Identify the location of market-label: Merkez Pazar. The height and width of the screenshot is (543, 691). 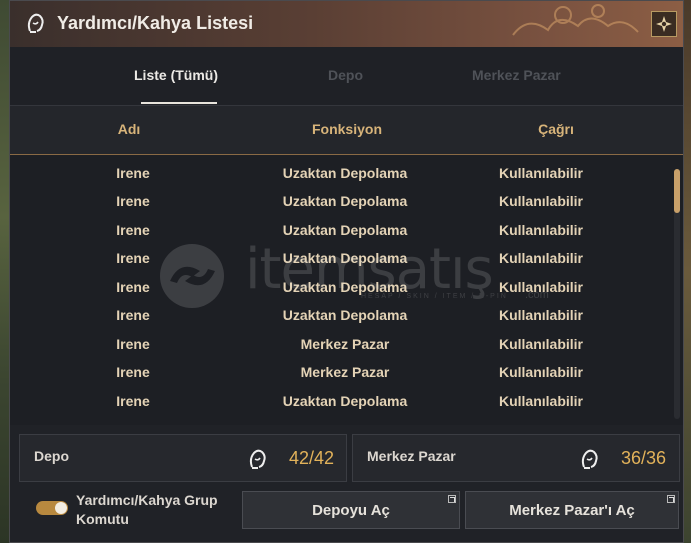
(411, 456).